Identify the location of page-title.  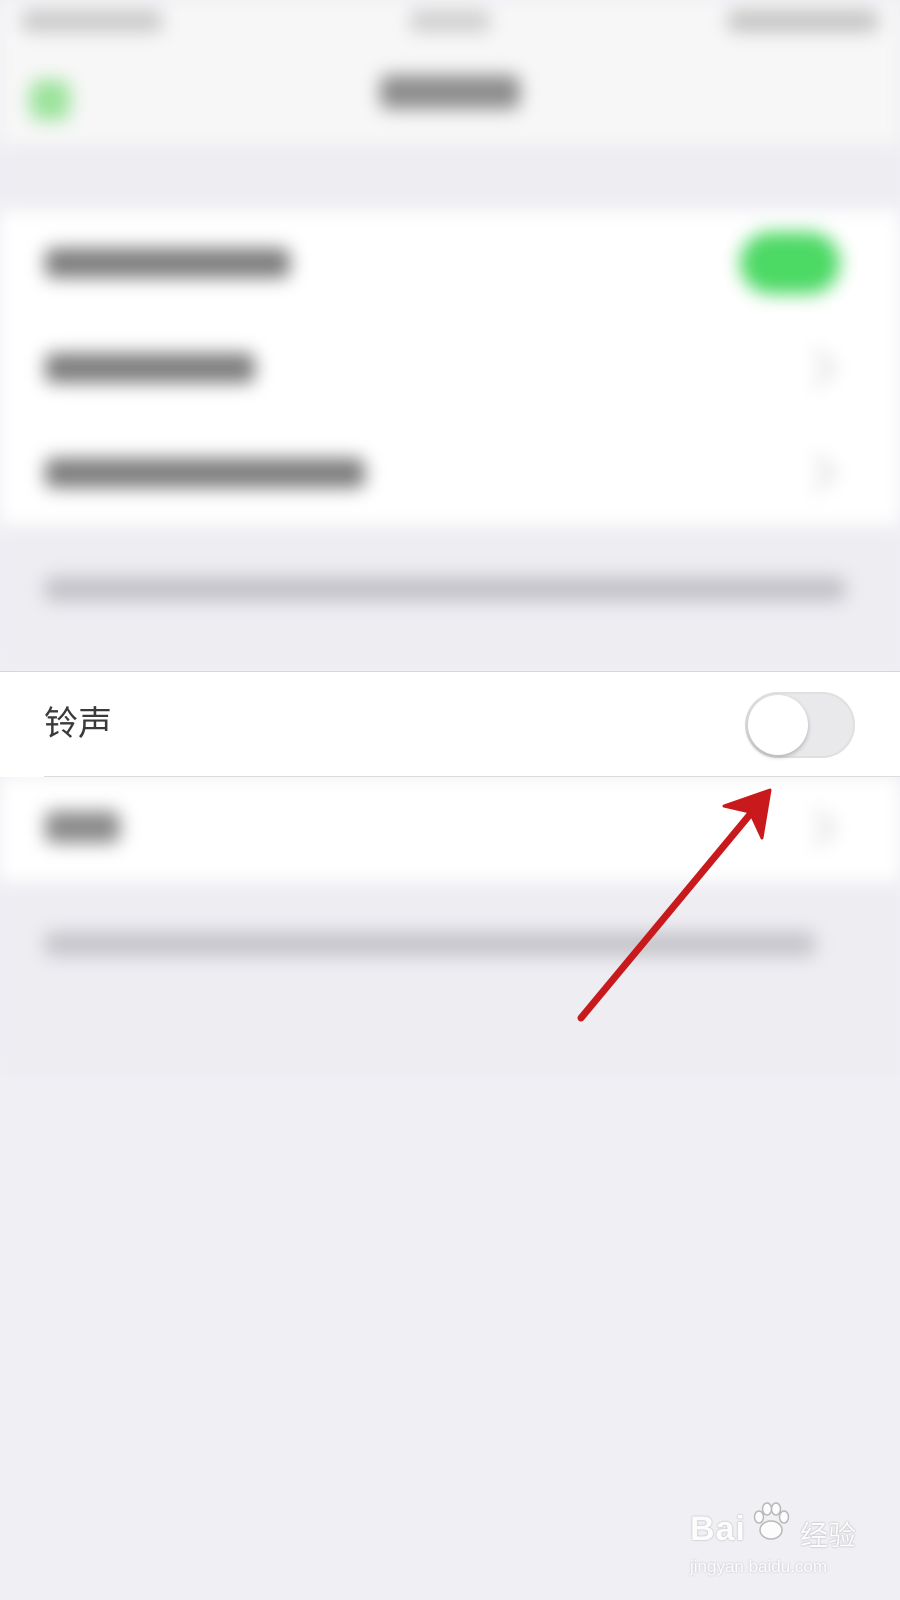
(450, 92).